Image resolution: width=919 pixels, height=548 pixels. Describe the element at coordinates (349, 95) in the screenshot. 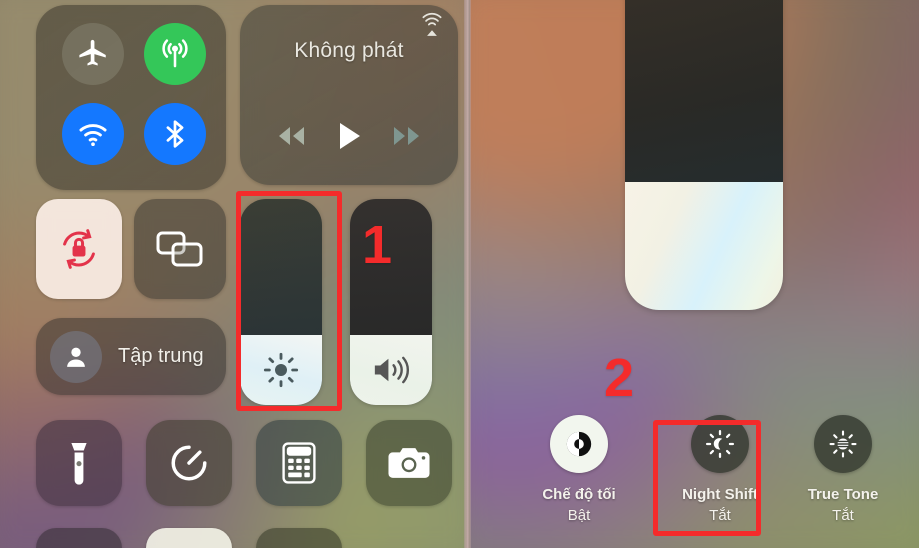

I see `now-playing-card: Không phát` at that location.